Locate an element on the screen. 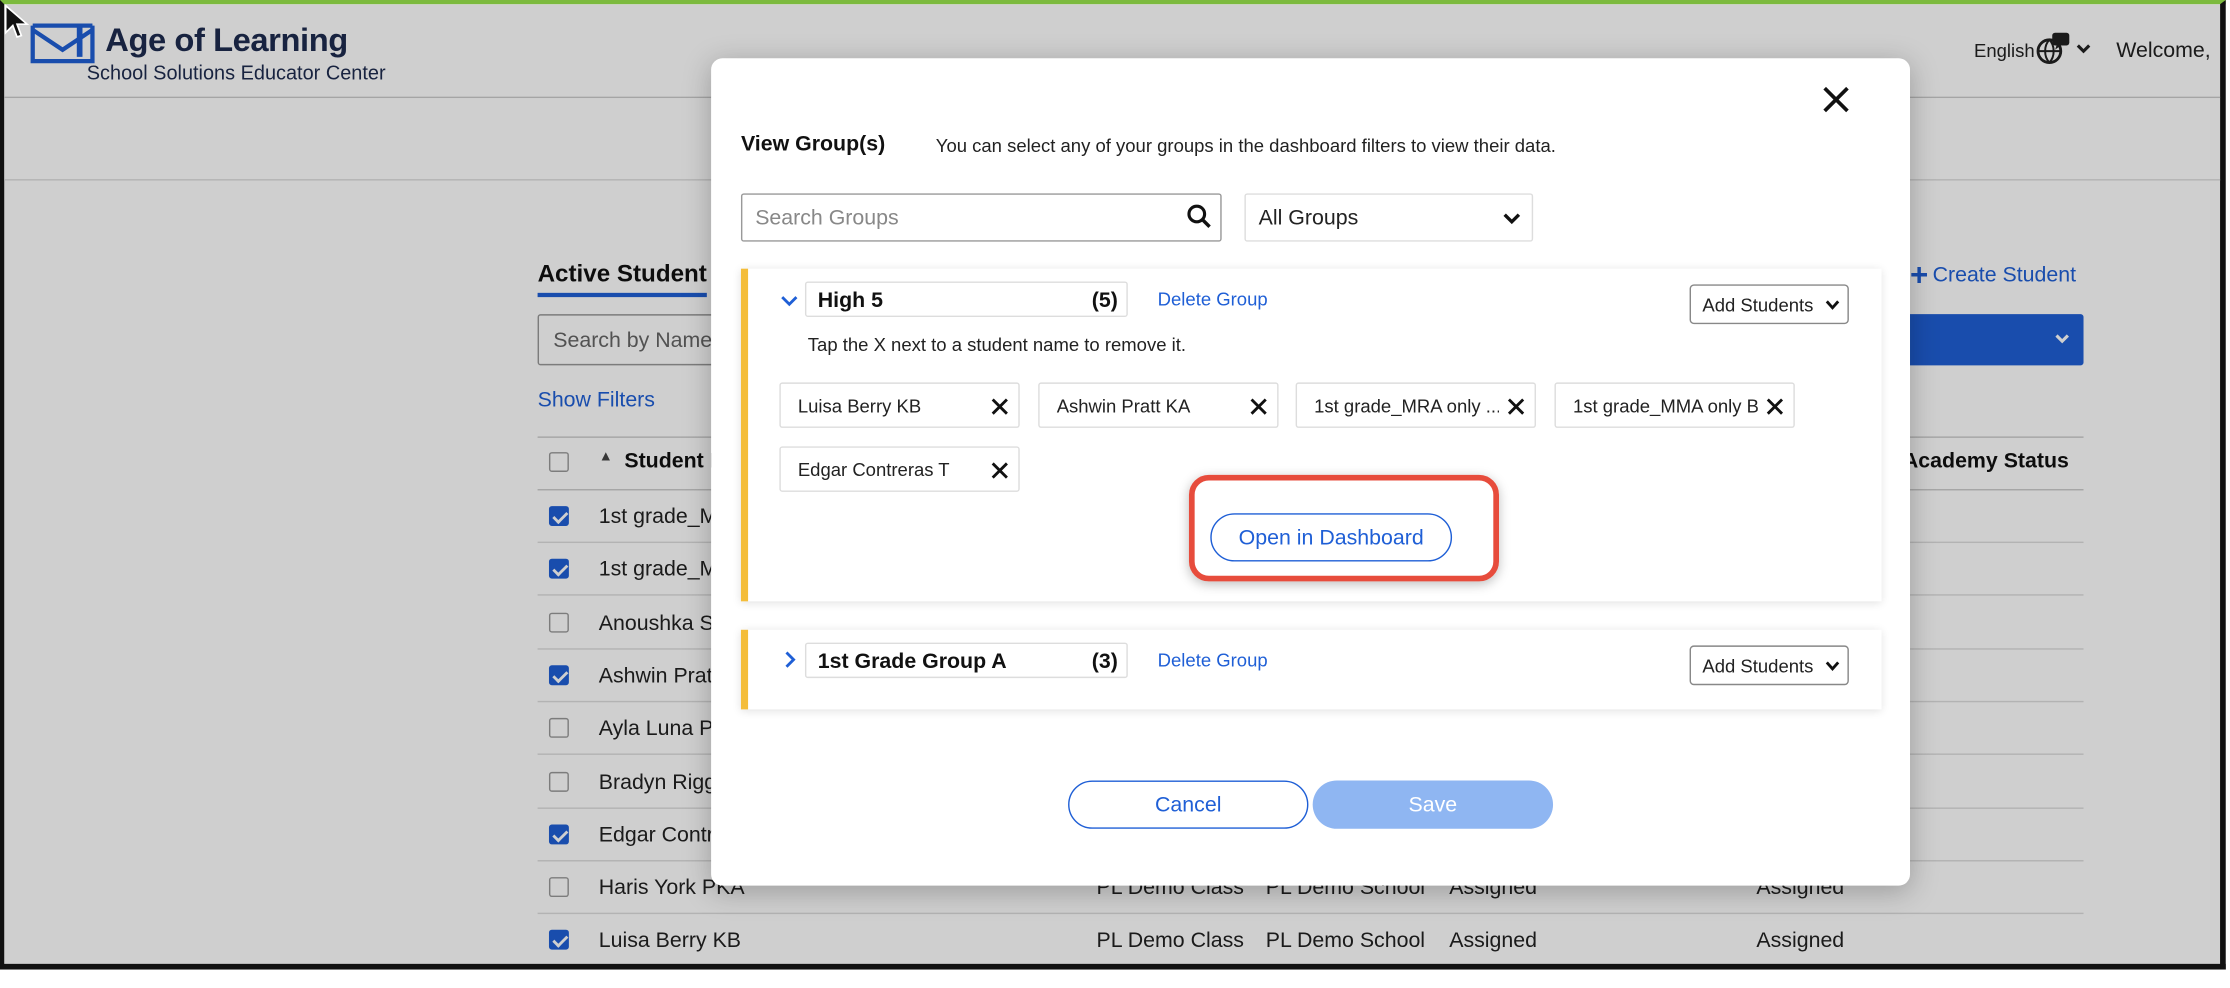 The height and width of the screenshot is (988, 2230). group-name: High 5 is located at coordinates (850, 300).